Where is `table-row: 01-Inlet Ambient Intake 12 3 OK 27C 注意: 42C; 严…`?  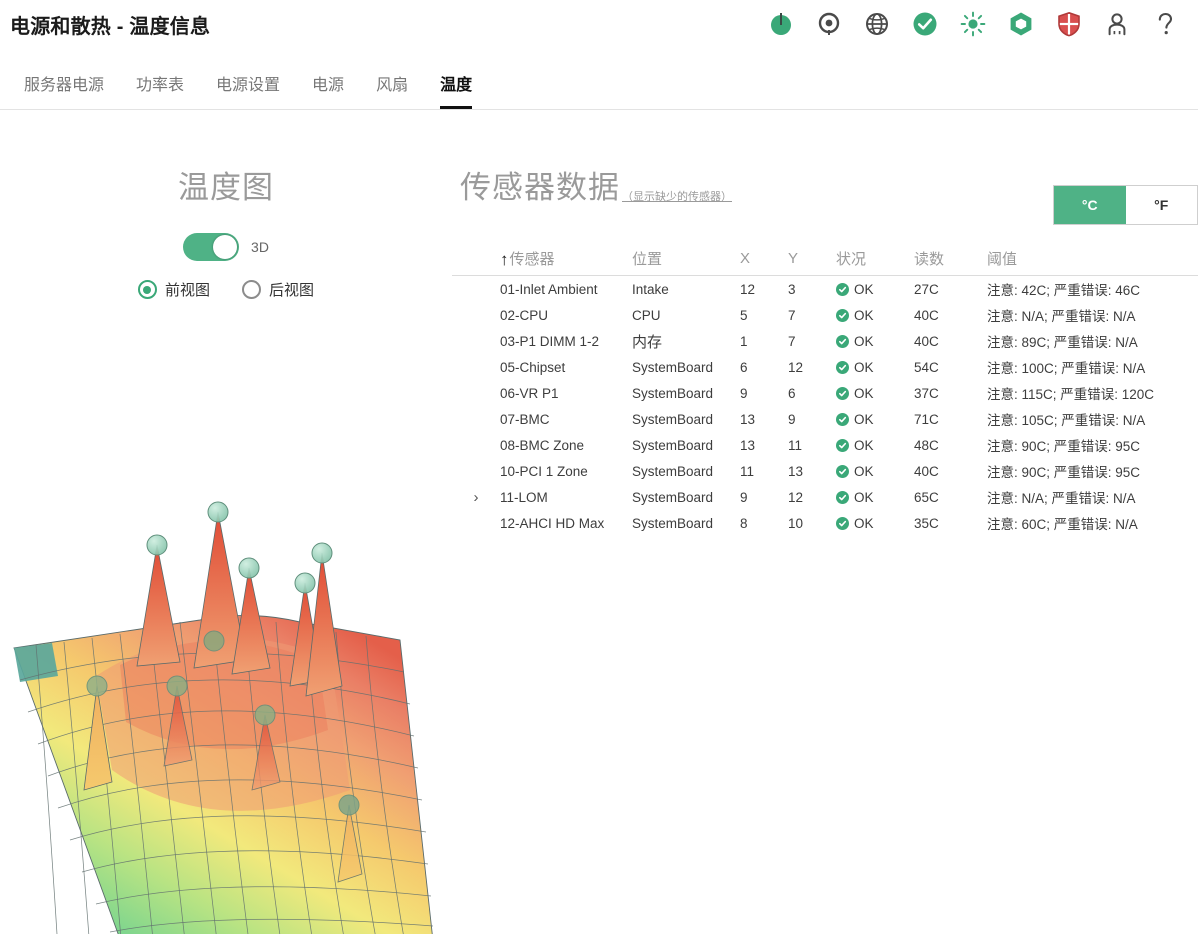
table-row: 01-Inlet Ambient Intake 12 3 OK 27C 注意: 42C; 严… is located at coordinates (825, 289).